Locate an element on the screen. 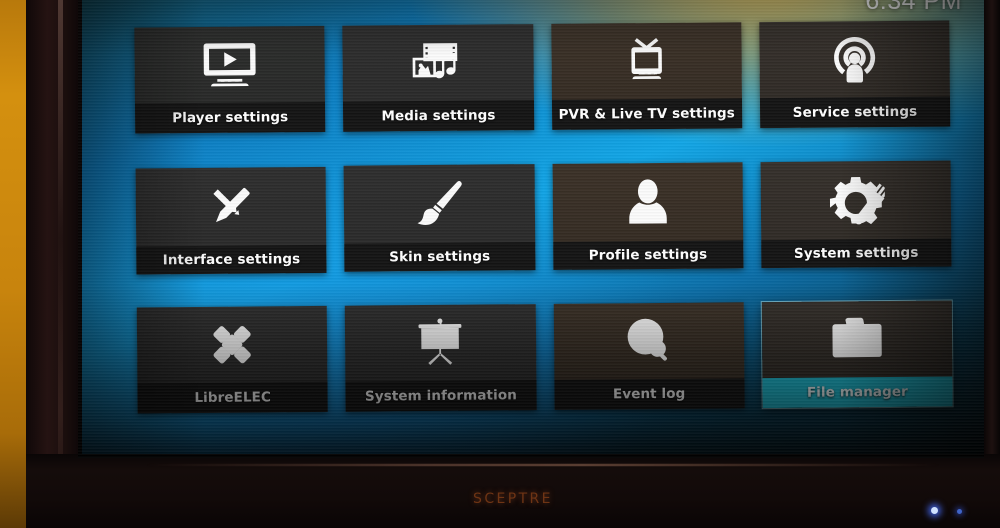  settings-tile-skin-settings: Skin settings is located at coordinates (439, 218).